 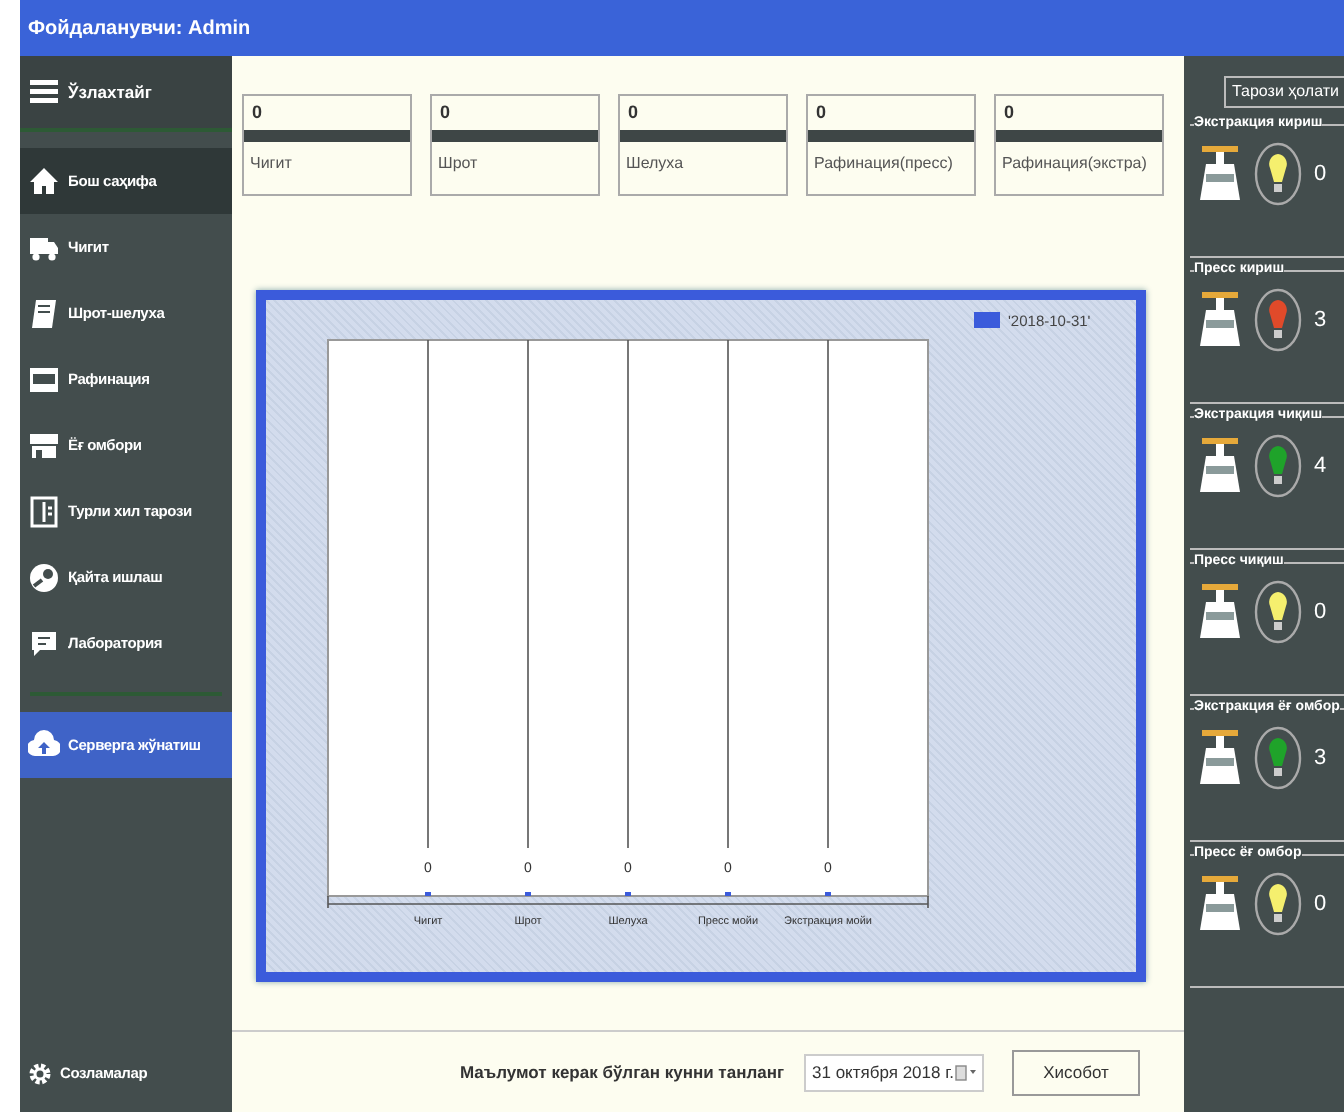 I want to click on counter-label: Шелуха, so click(x=655, y=164).